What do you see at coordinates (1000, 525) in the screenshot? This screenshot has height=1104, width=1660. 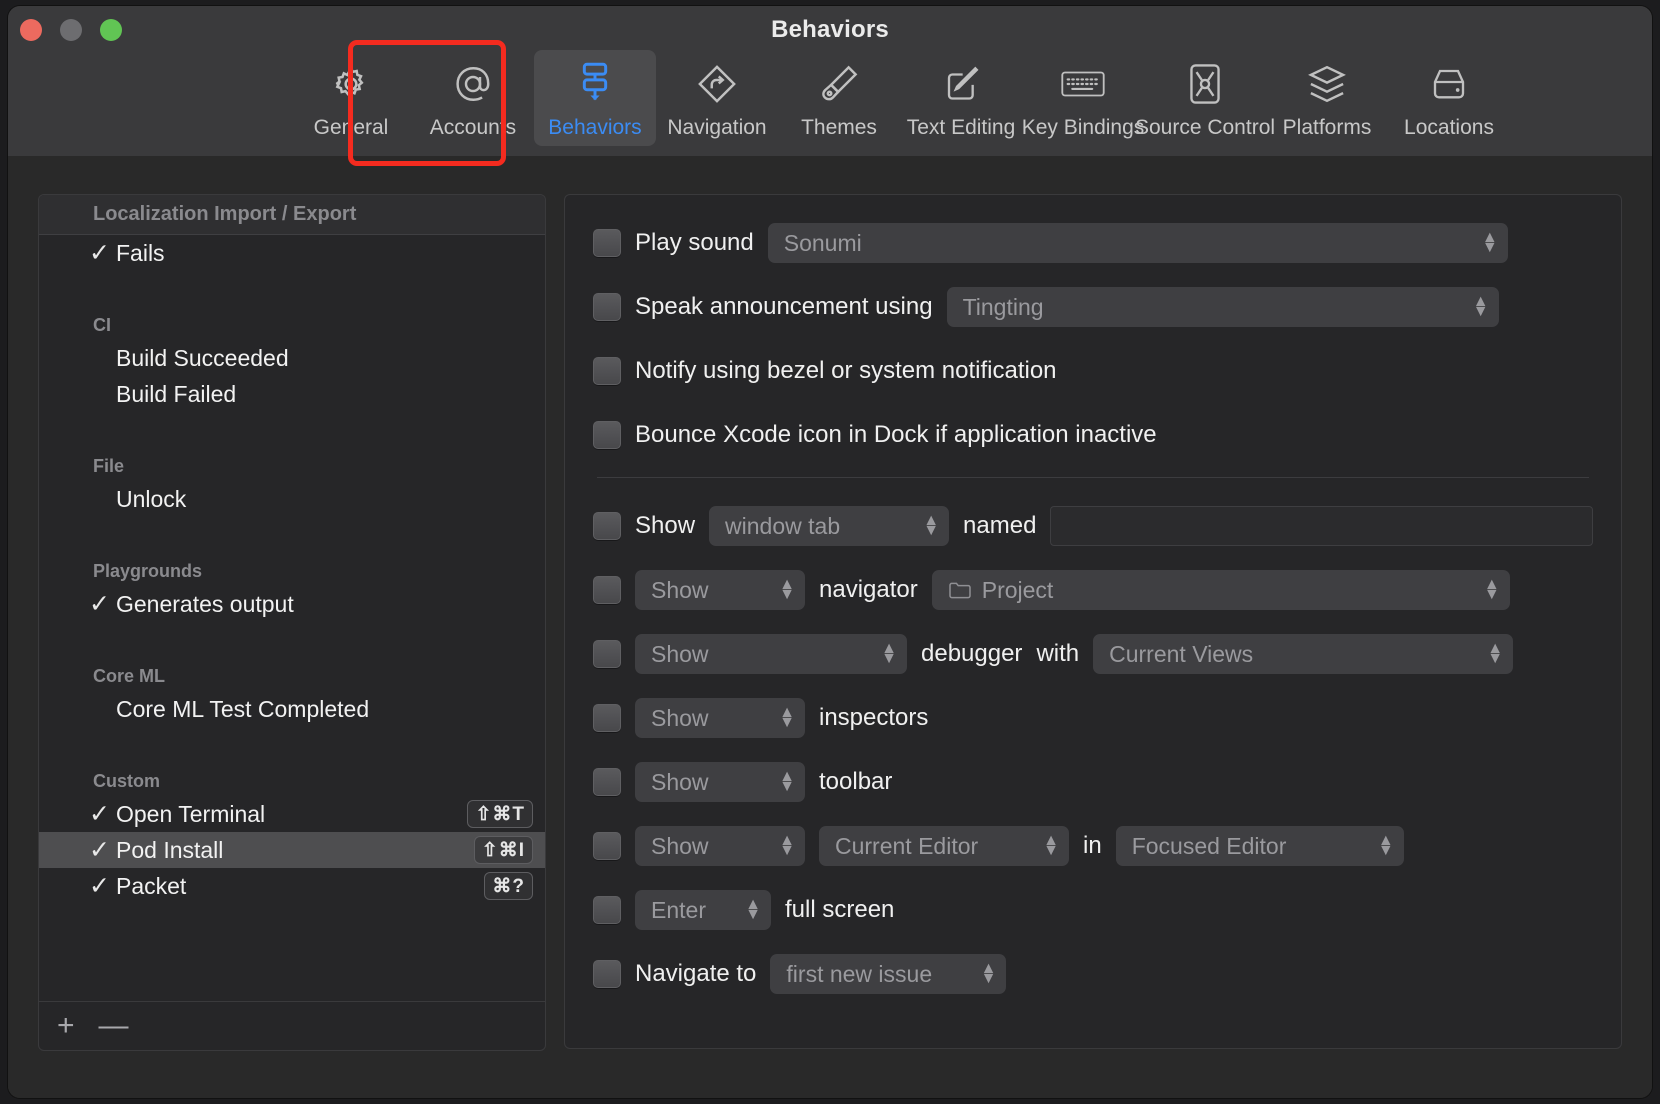 I see `window-tab-named-label: named` at bounding box center [1000, 525].